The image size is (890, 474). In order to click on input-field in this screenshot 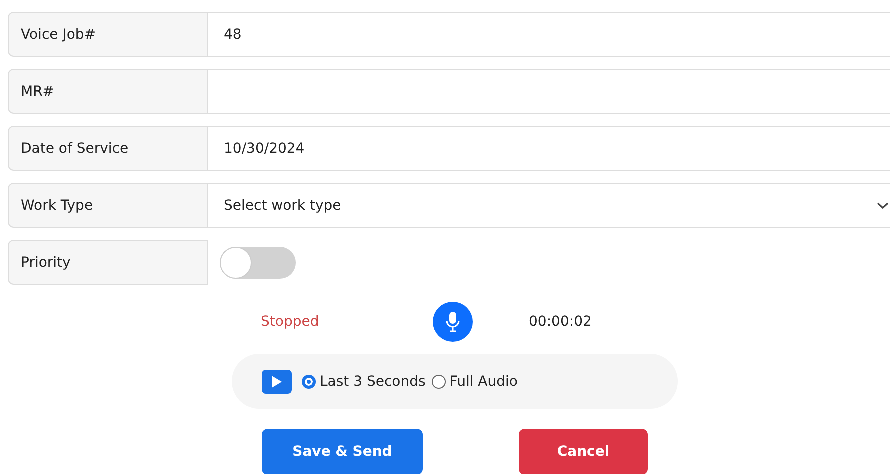, I will do `click(549, 91)`.